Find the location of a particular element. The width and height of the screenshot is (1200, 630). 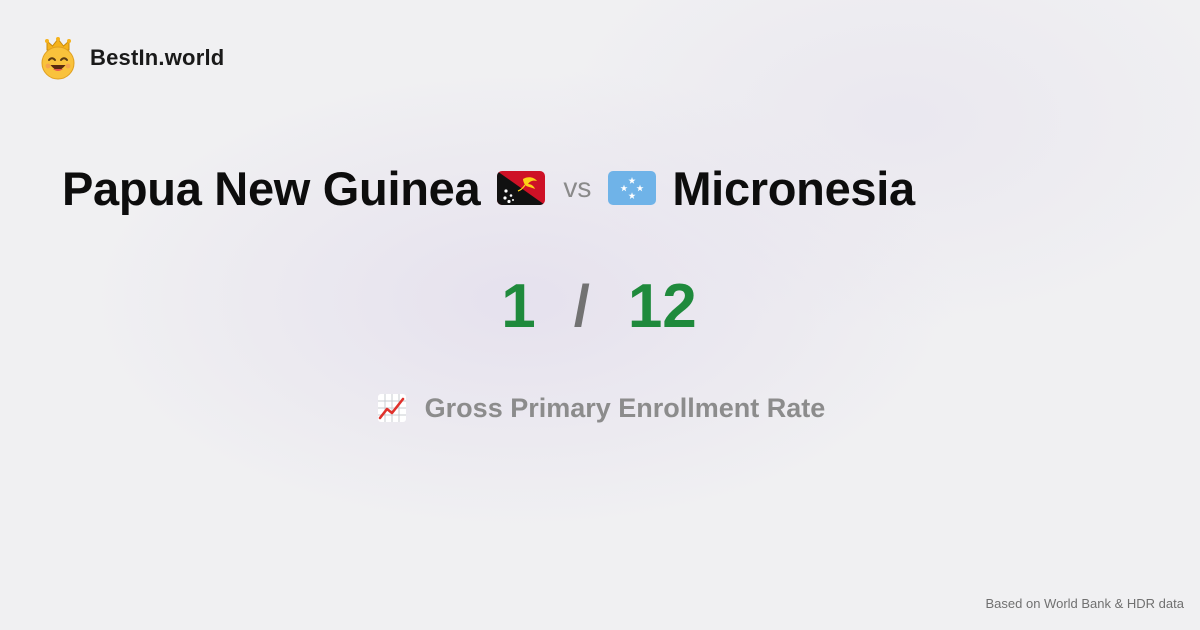

chart-increasing-icon is located at coordinates (391, 408).